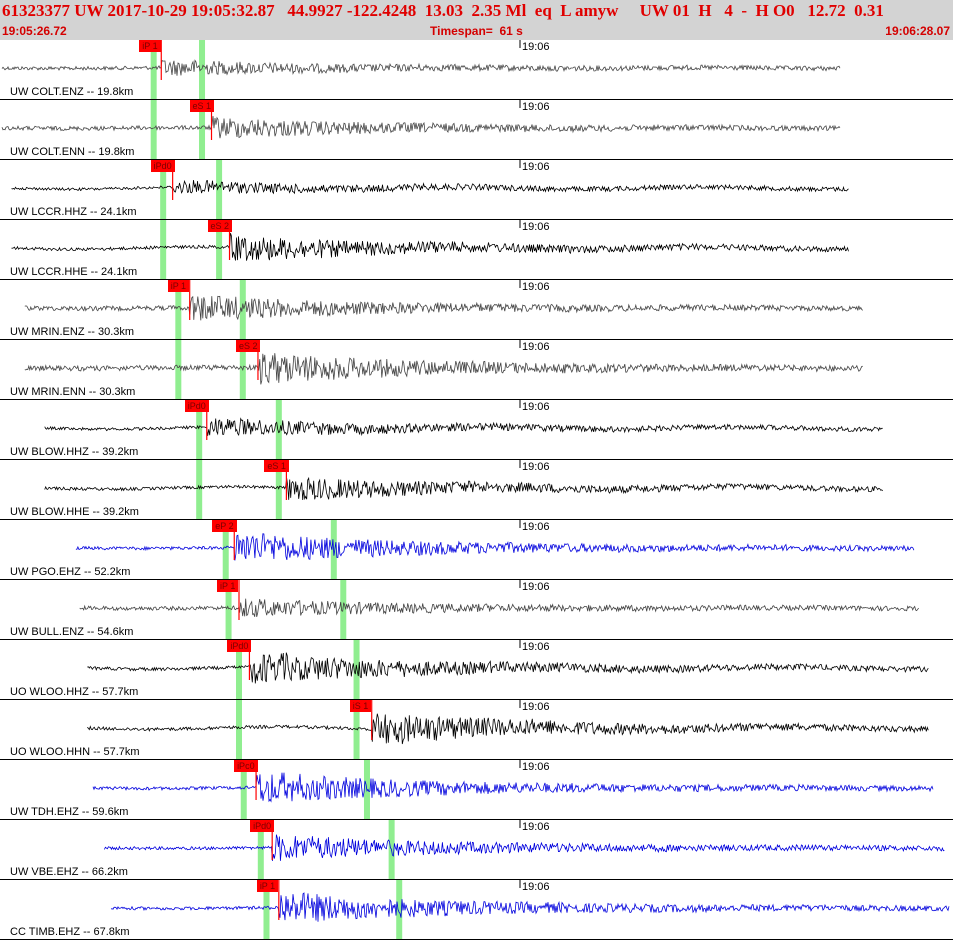 This screenshot has width=953, height=940. I want to click on station-label: UW COLT.ENZ -- 19.8km, so click(72, 92).